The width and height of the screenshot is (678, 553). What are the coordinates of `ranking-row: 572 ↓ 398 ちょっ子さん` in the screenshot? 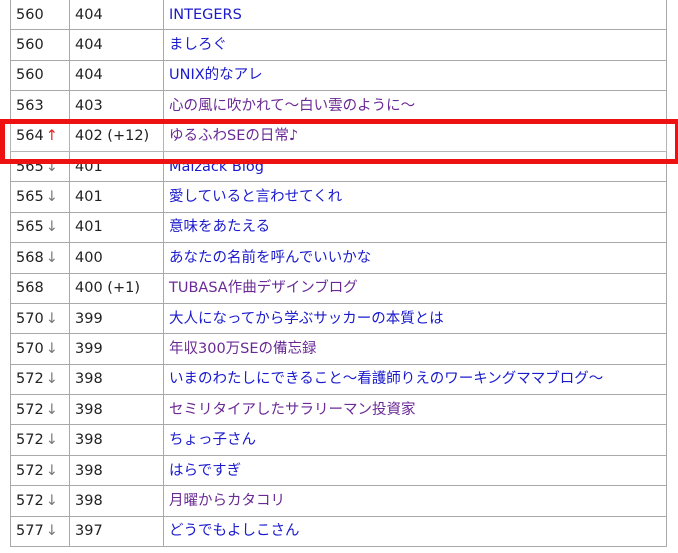 It's located at (338, 440).